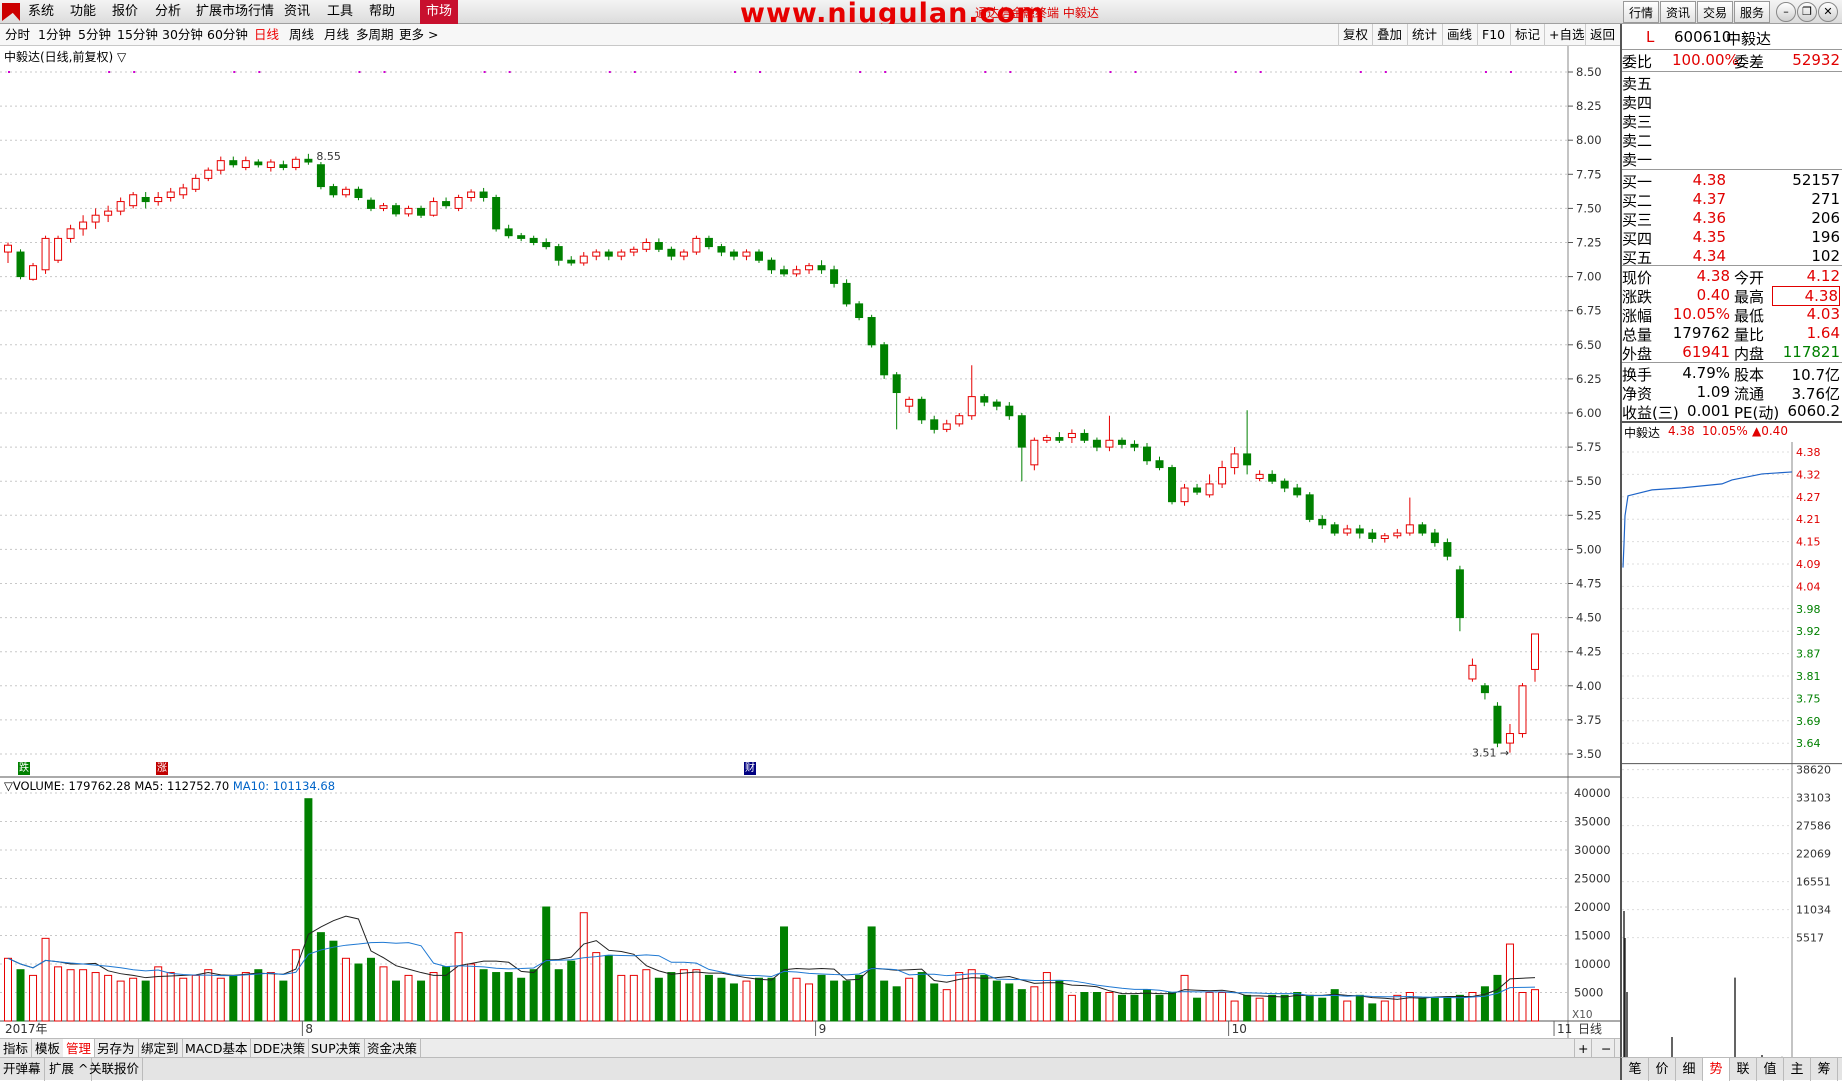 This screenshot has height=1081, width=1842. Describe the element at coordinates (340, 12) in the screenshot. I see `menu-tools: 工具` at that location.